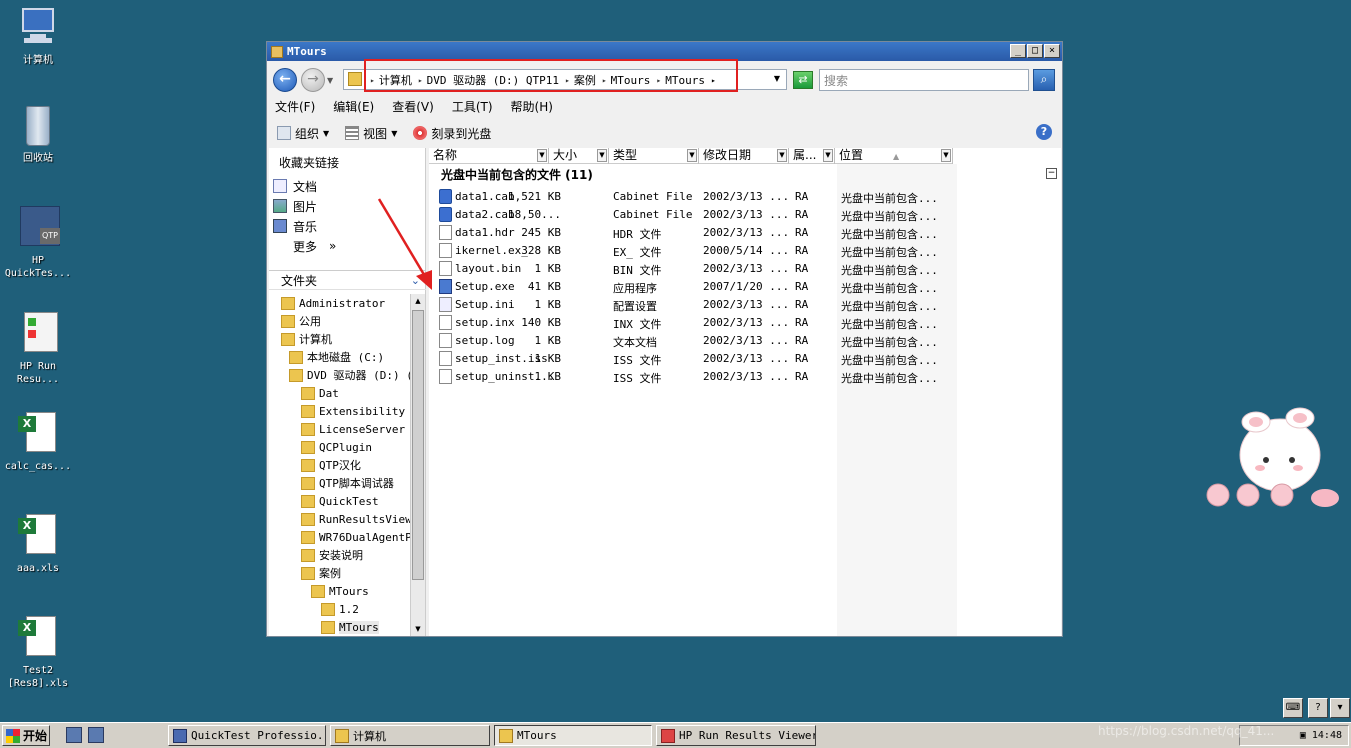 The width and height of the screenshot is (1351, 748). What do you see at coordinates (445, 232) in the screenshot?
I see `doc-file-icon` at bounding box center [445, 232].